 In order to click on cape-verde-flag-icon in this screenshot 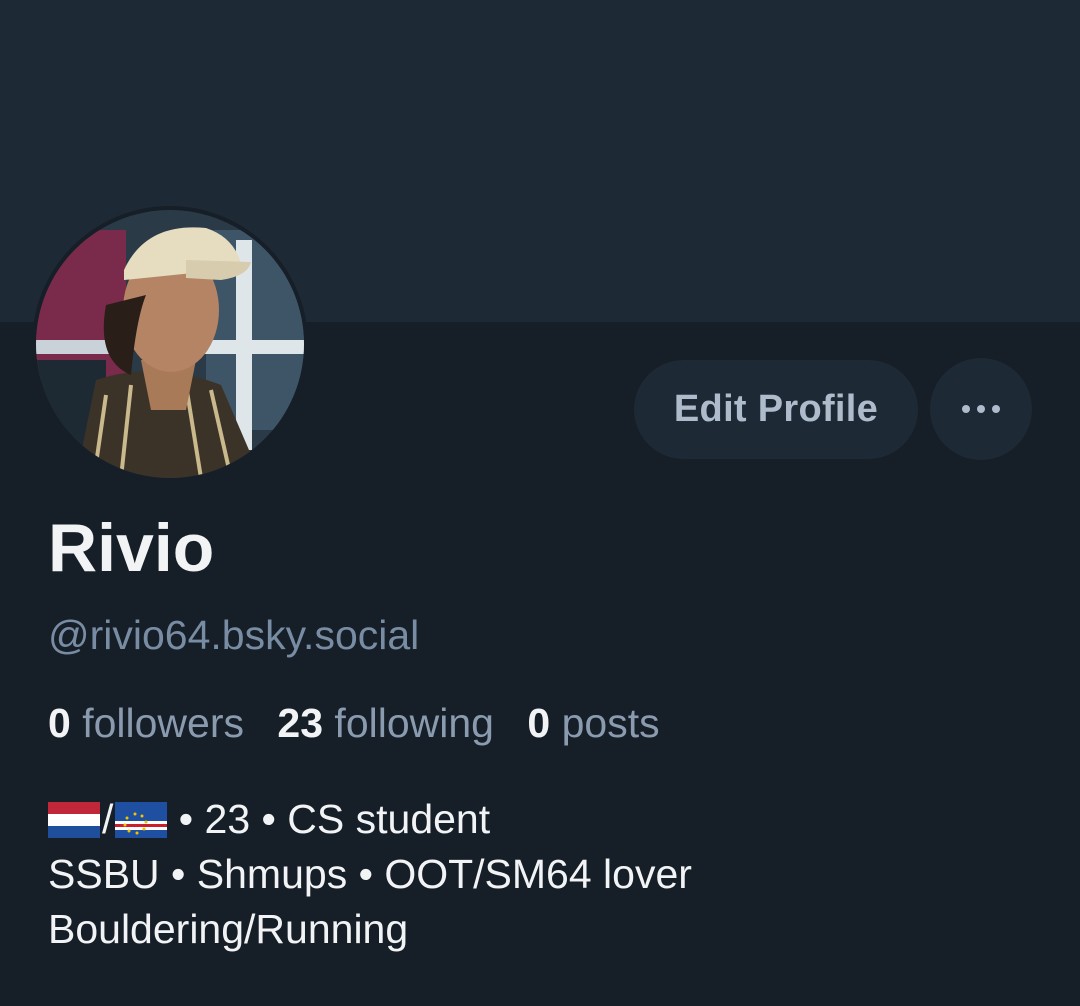, I will do `click(141, 819)`.